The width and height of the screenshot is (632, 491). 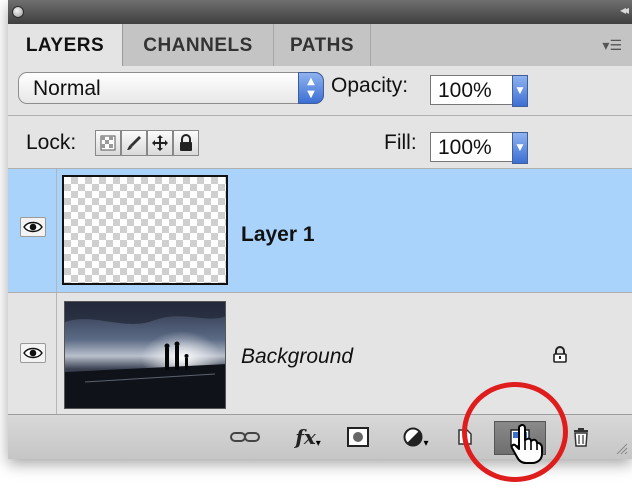 I want to click on background-photo-thumbnail, so click(x=145, y=355).